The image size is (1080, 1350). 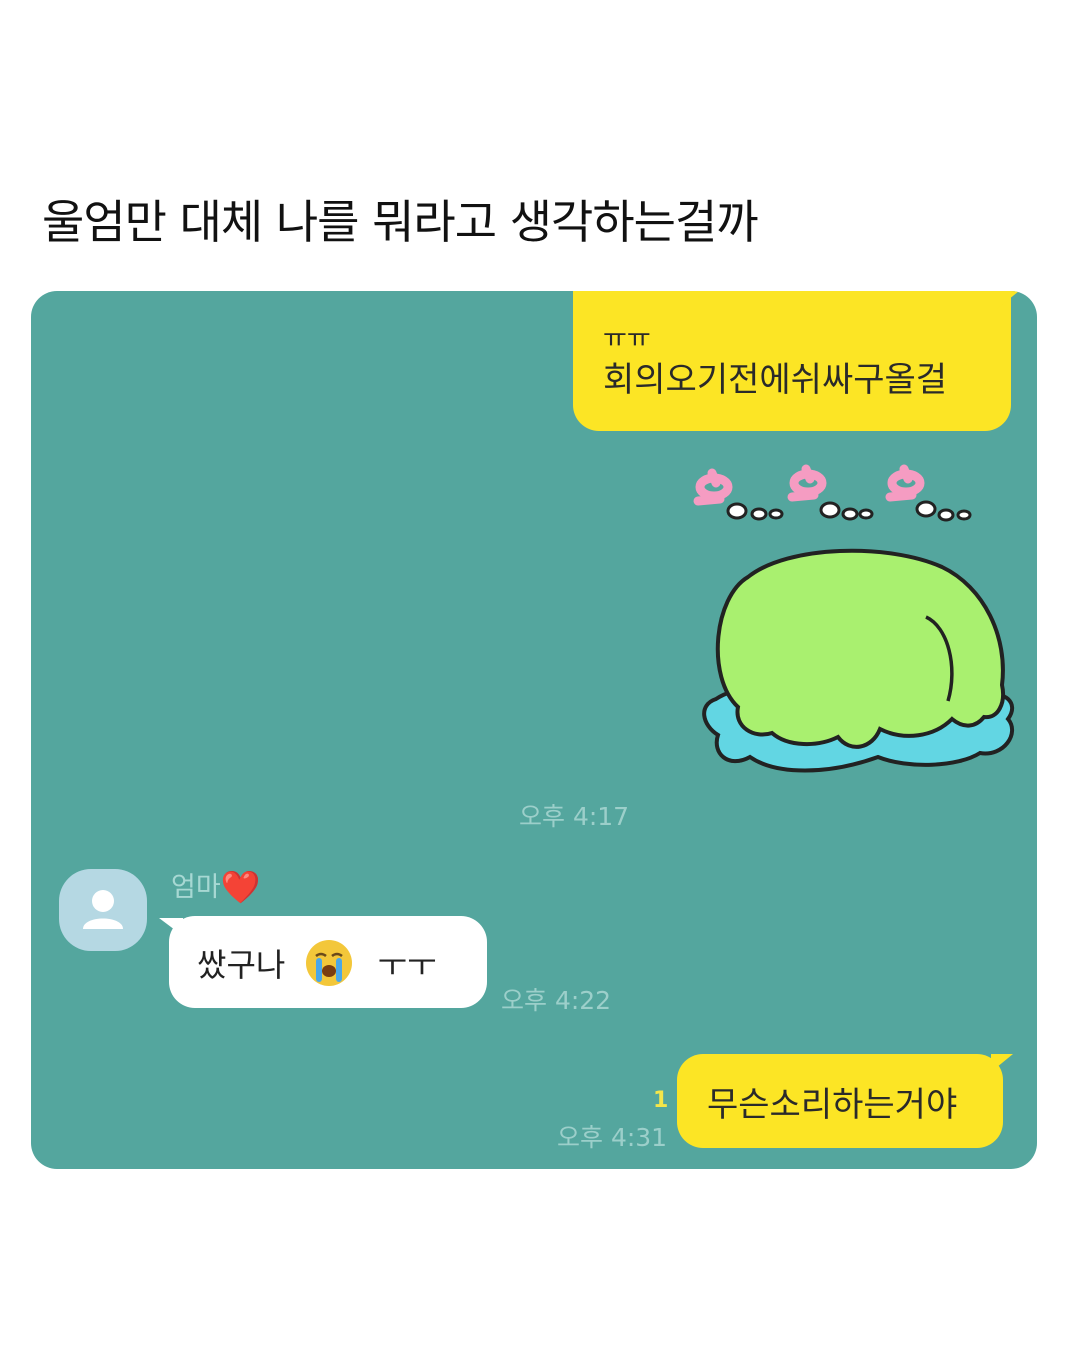 What do you see at coordinates (832, 1105) in the screenshot?
I see `message-text: 무슨소리하는거야` at bounding box center [832, 1105].